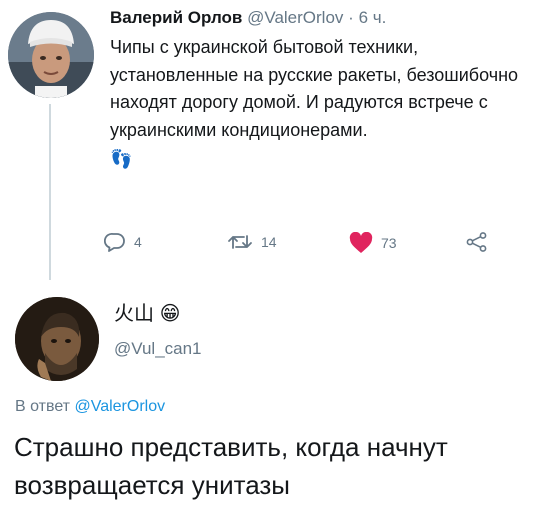 This screenshot has width=553, height=520. I want to click on reply-author-name-text: 火山, so click(134, 314).